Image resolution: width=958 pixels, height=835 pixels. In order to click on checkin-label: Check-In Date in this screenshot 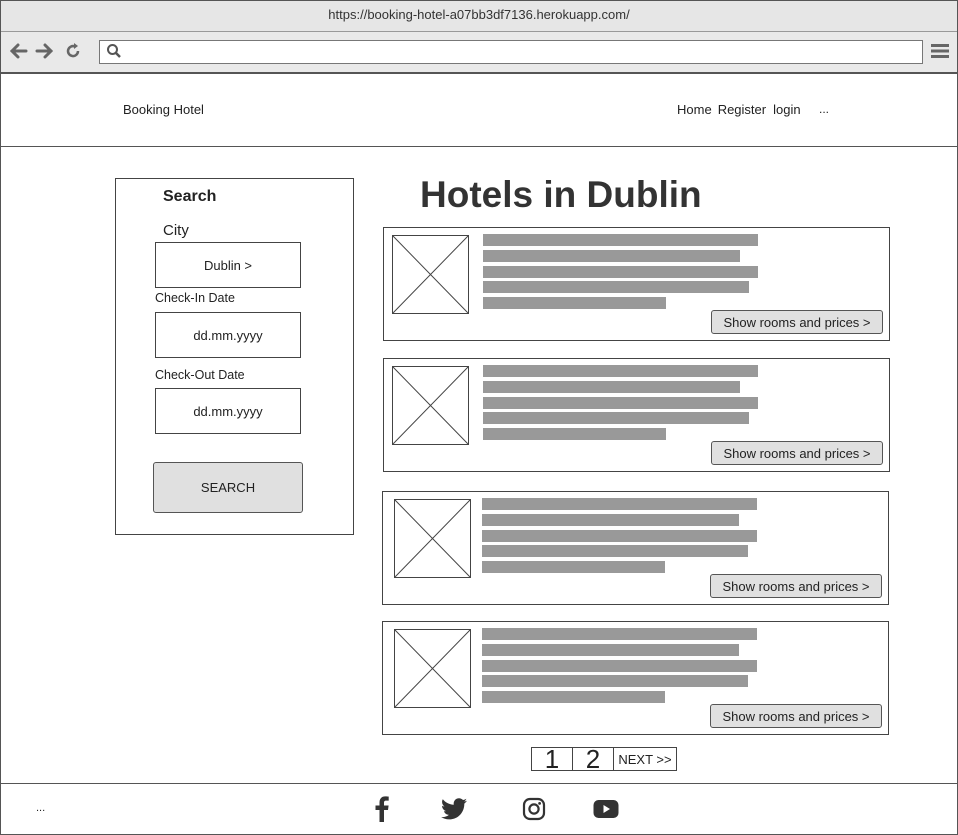, I will do `click(195, 298)`.